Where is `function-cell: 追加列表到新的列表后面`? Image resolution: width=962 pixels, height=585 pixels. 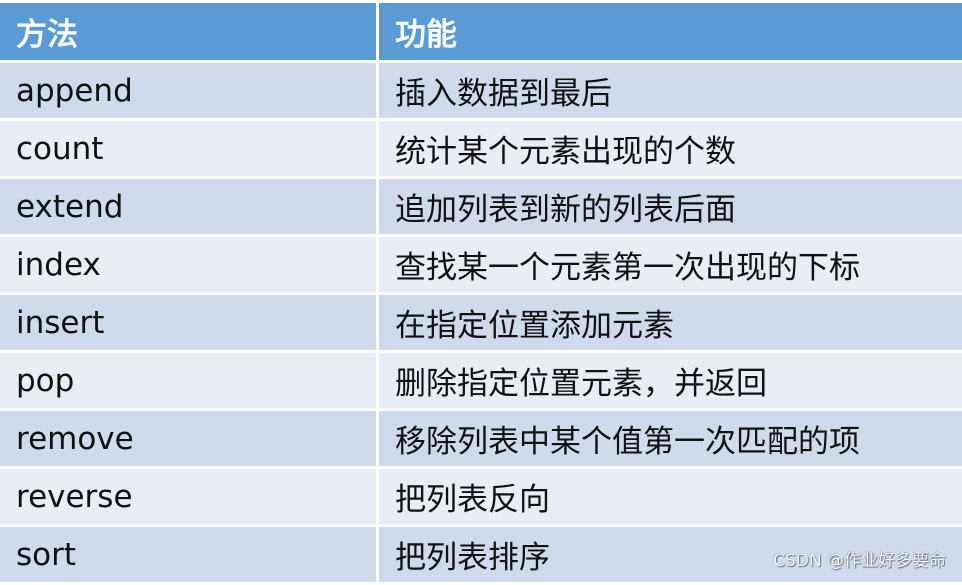 function-cell: 追加列表到新的列表后面 is located at coordinates (670, 208).